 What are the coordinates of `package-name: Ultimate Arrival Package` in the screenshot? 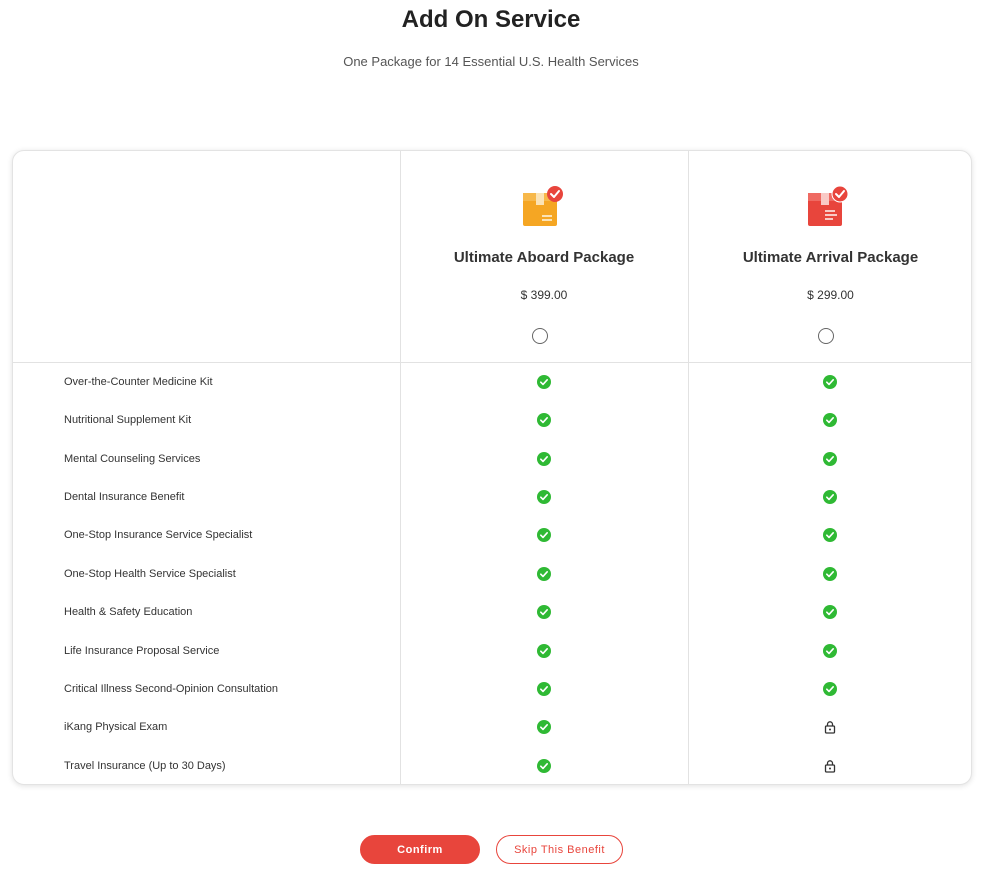 It's located at (830, 257).